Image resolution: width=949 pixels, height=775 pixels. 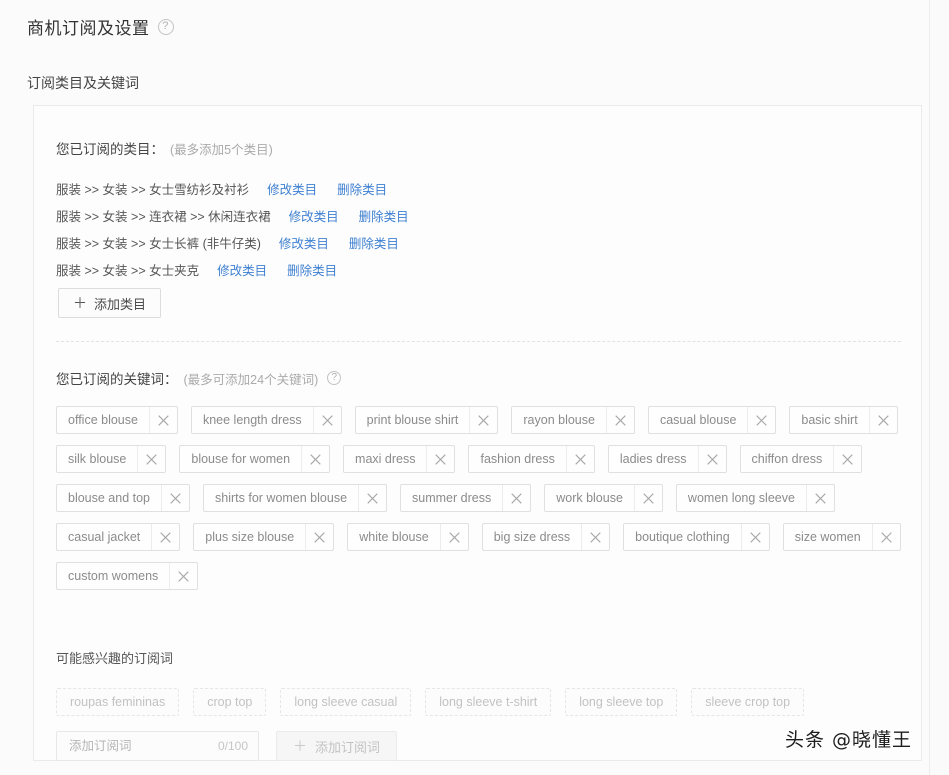 I want to click on add-keyword-row: 0/100 ＋ 添加订阅词, so click(x=227, y=746).